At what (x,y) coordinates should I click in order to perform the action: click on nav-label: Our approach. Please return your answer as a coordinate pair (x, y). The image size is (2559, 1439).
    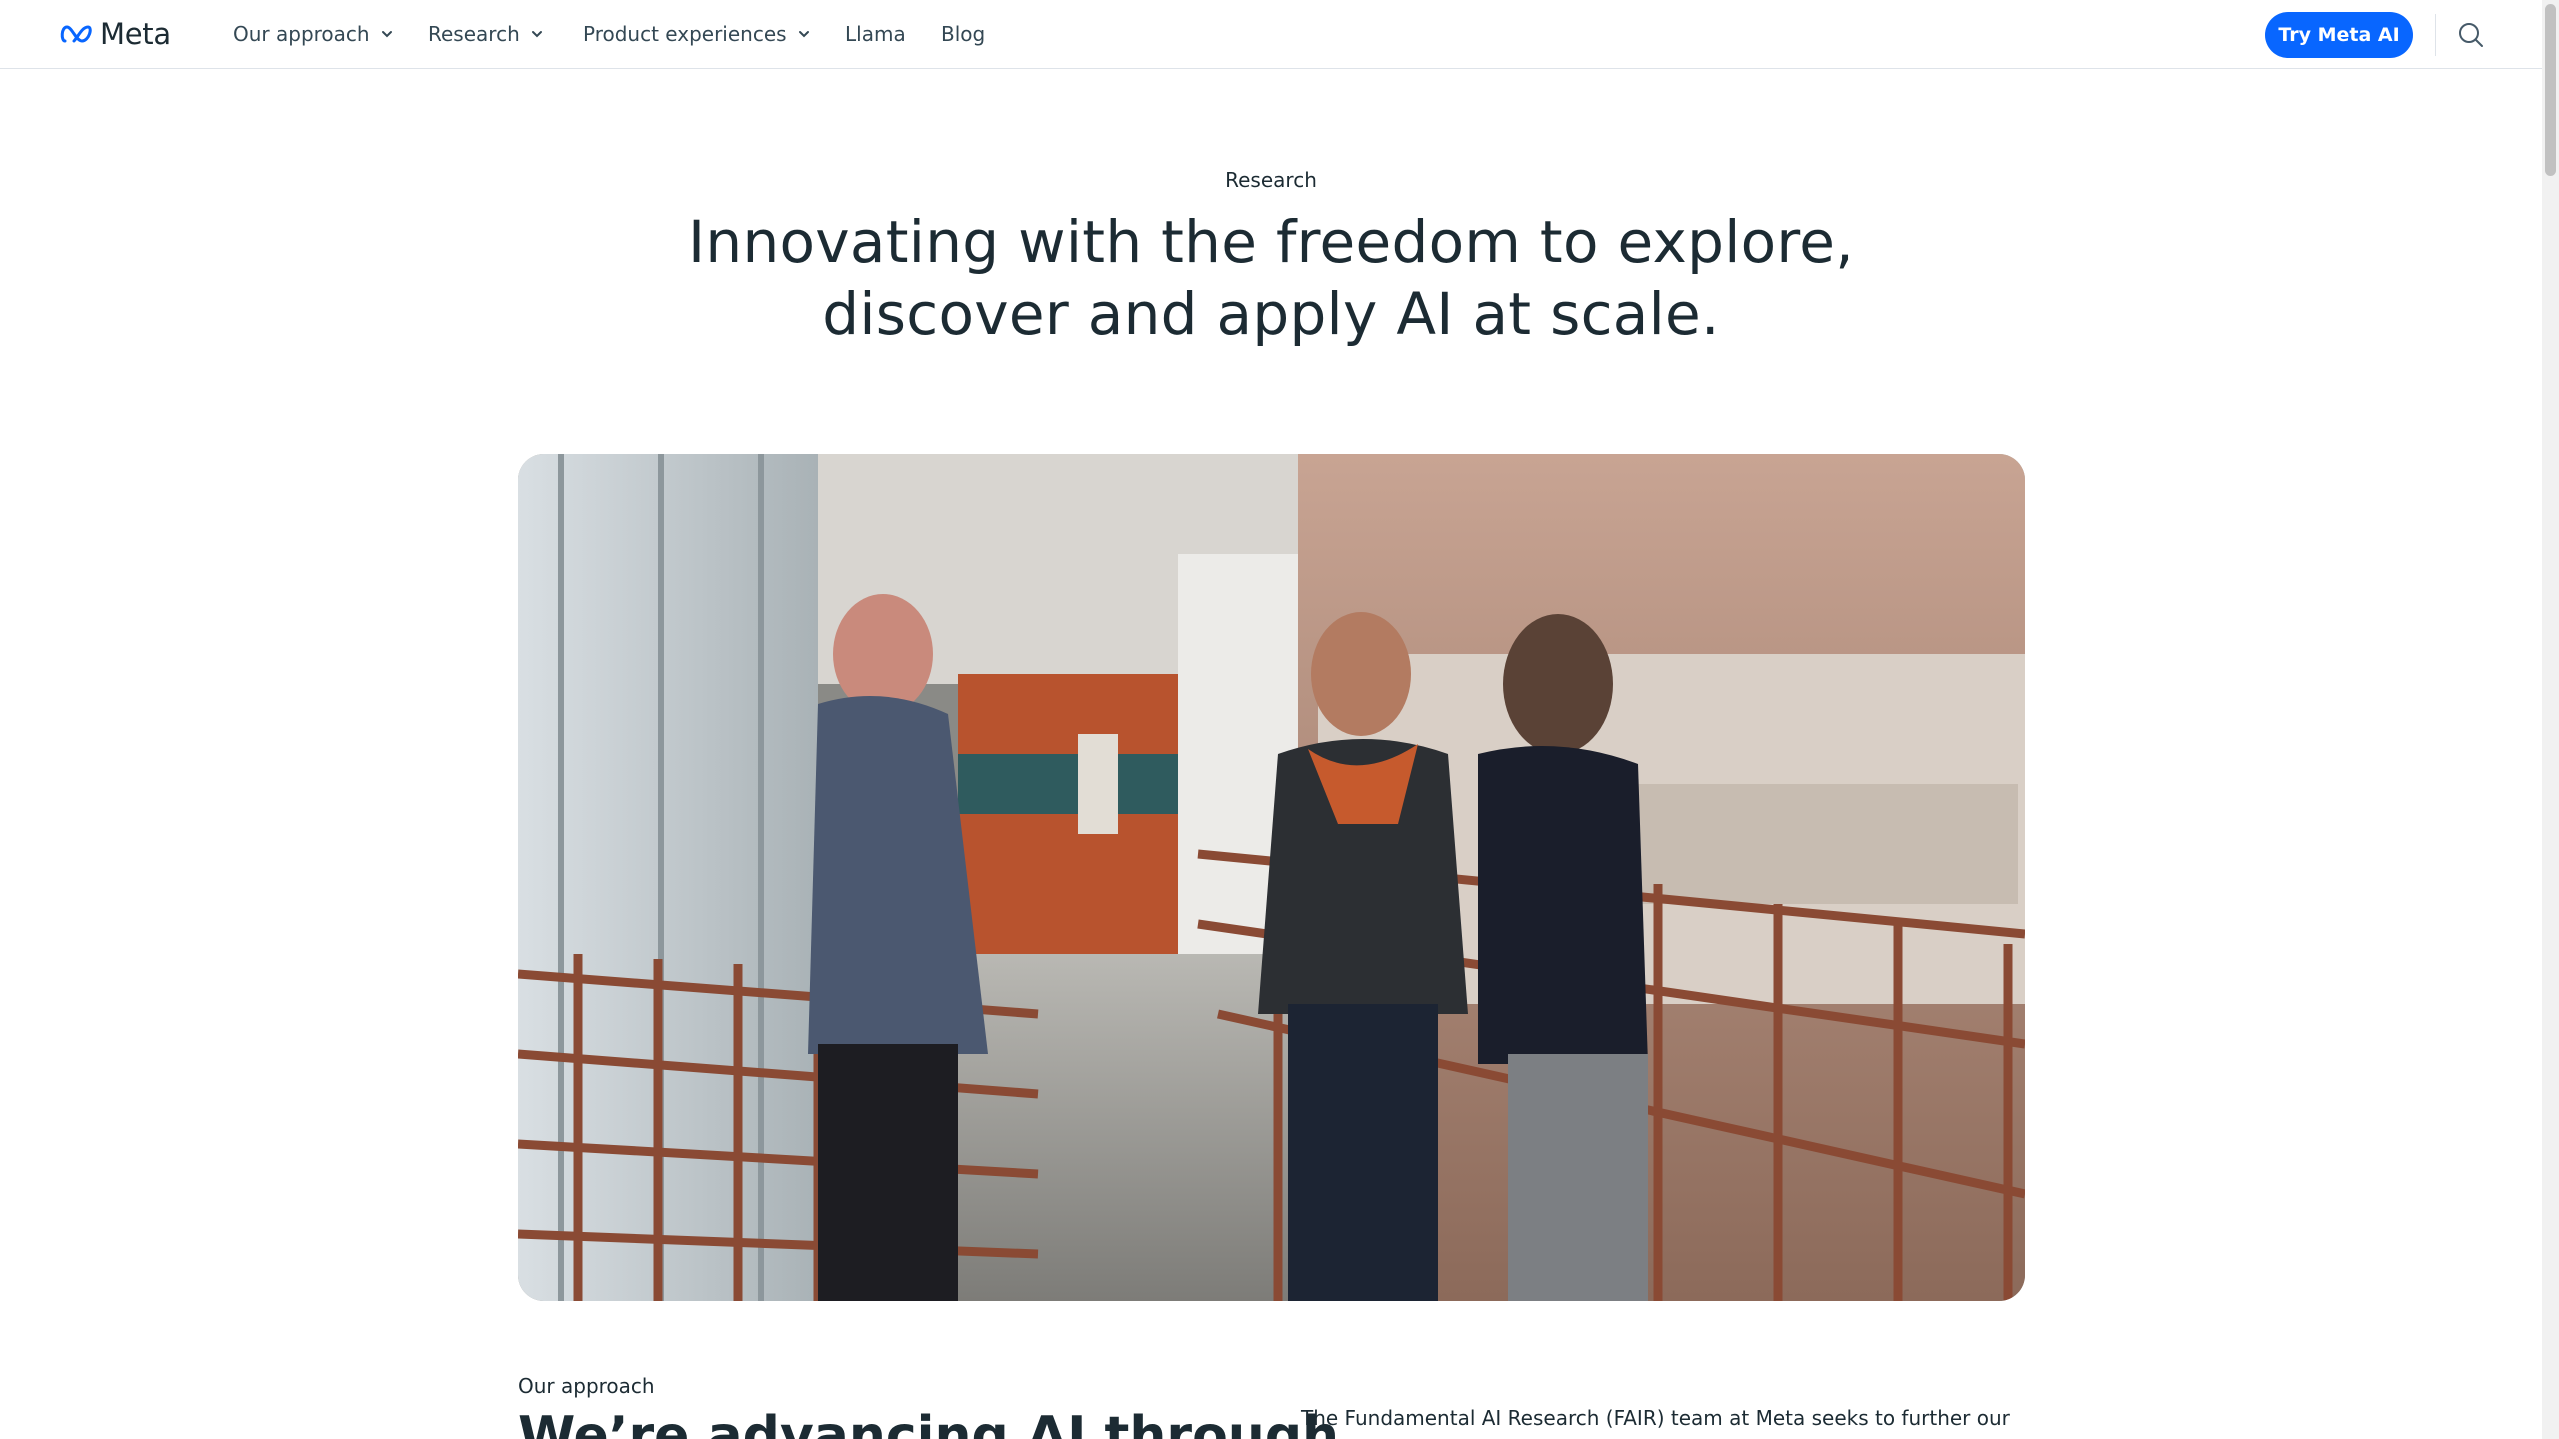
    Looking at the image, I should click on (301, 34).